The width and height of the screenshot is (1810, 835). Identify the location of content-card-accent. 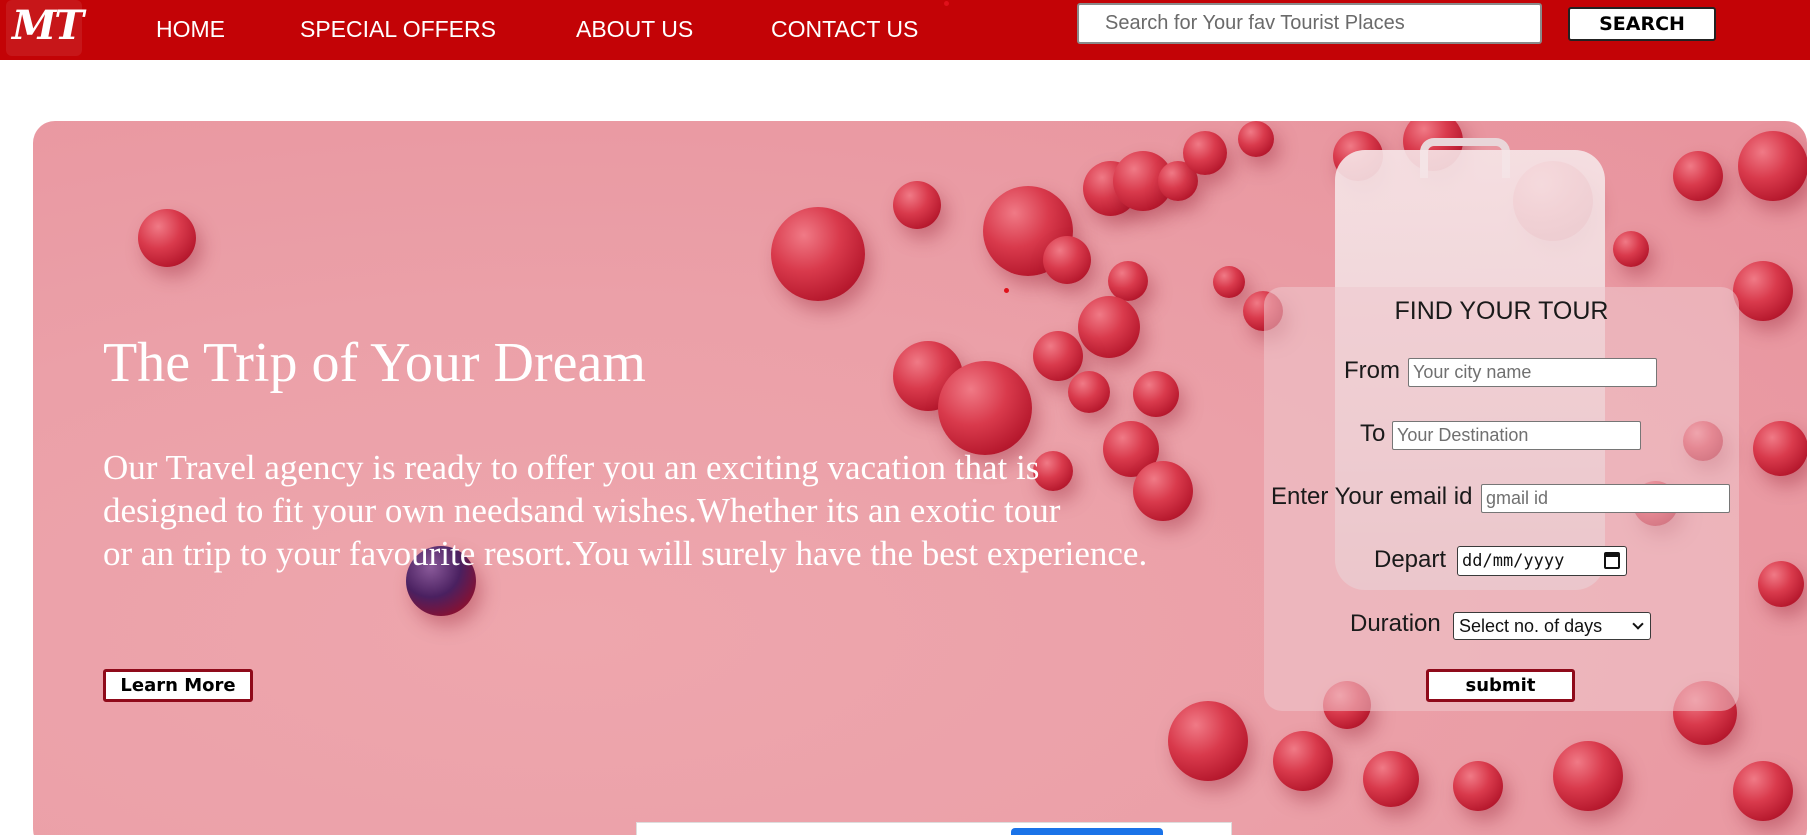
(1087, 831).